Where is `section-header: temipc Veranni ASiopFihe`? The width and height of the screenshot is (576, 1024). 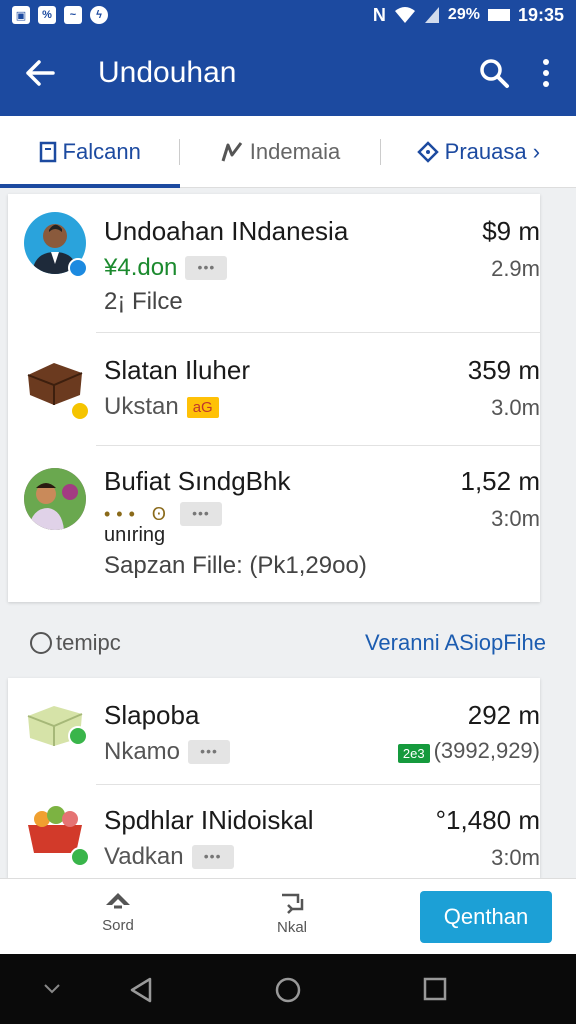
section-header: temipc Veranni ASiopFihe is located at coordinates (288, 643).